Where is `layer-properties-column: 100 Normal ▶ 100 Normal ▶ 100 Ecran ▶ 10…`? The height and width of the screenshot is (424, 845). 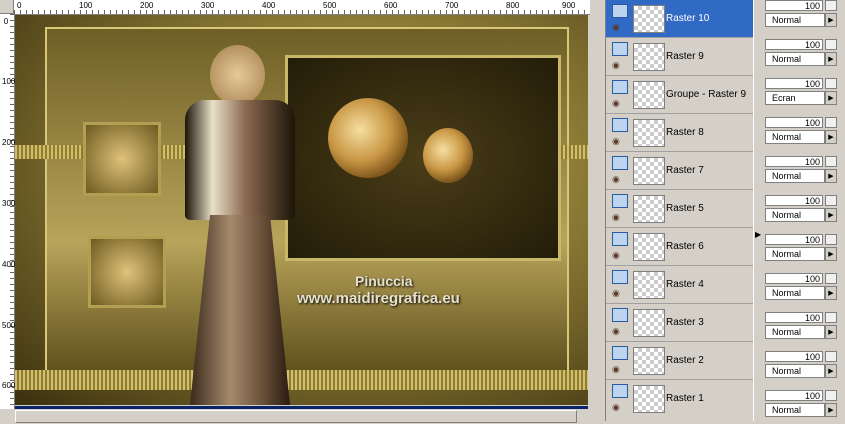 layer-properties-column: 100 Normal ▶ 100 Normal ▶ 100 Ecran ▶ 10… is located at coordinates (803, 210).